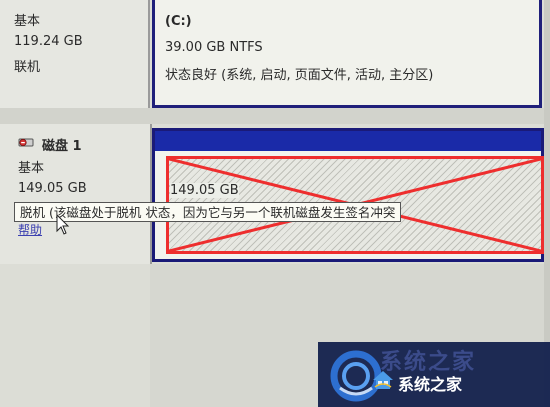  Describe the element at coordinates (27, 21) in the screenshot. I see `disk-0-type: 基本` at that location.